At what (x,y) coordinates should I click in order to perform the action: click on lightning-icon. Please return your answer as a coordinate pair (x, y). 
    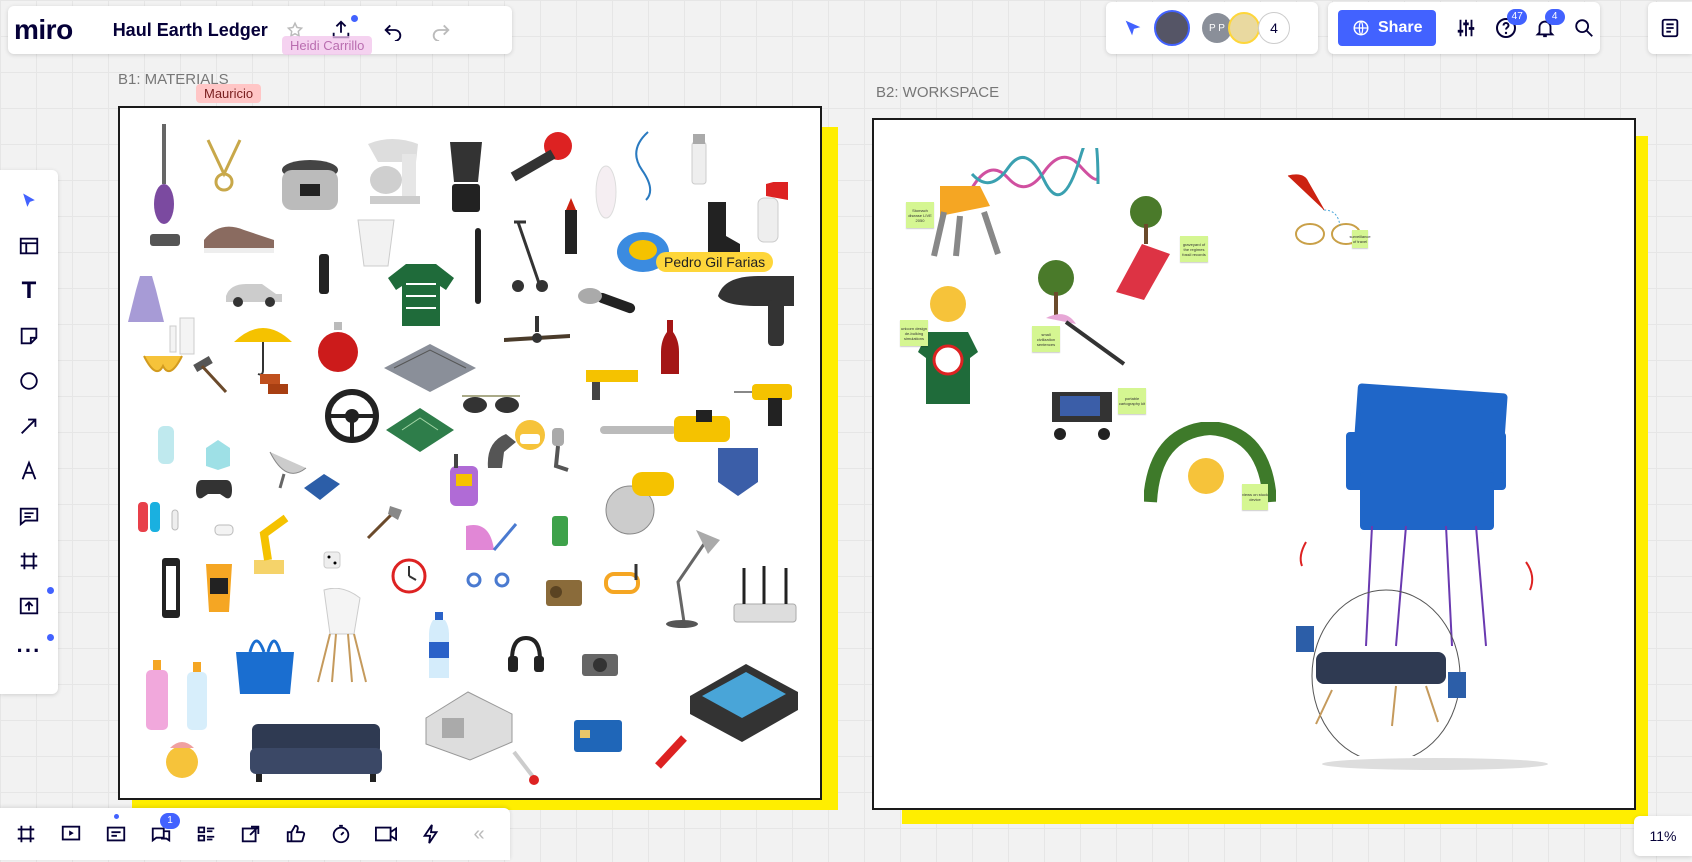
    Looking at the image, I should click on (431, 834).